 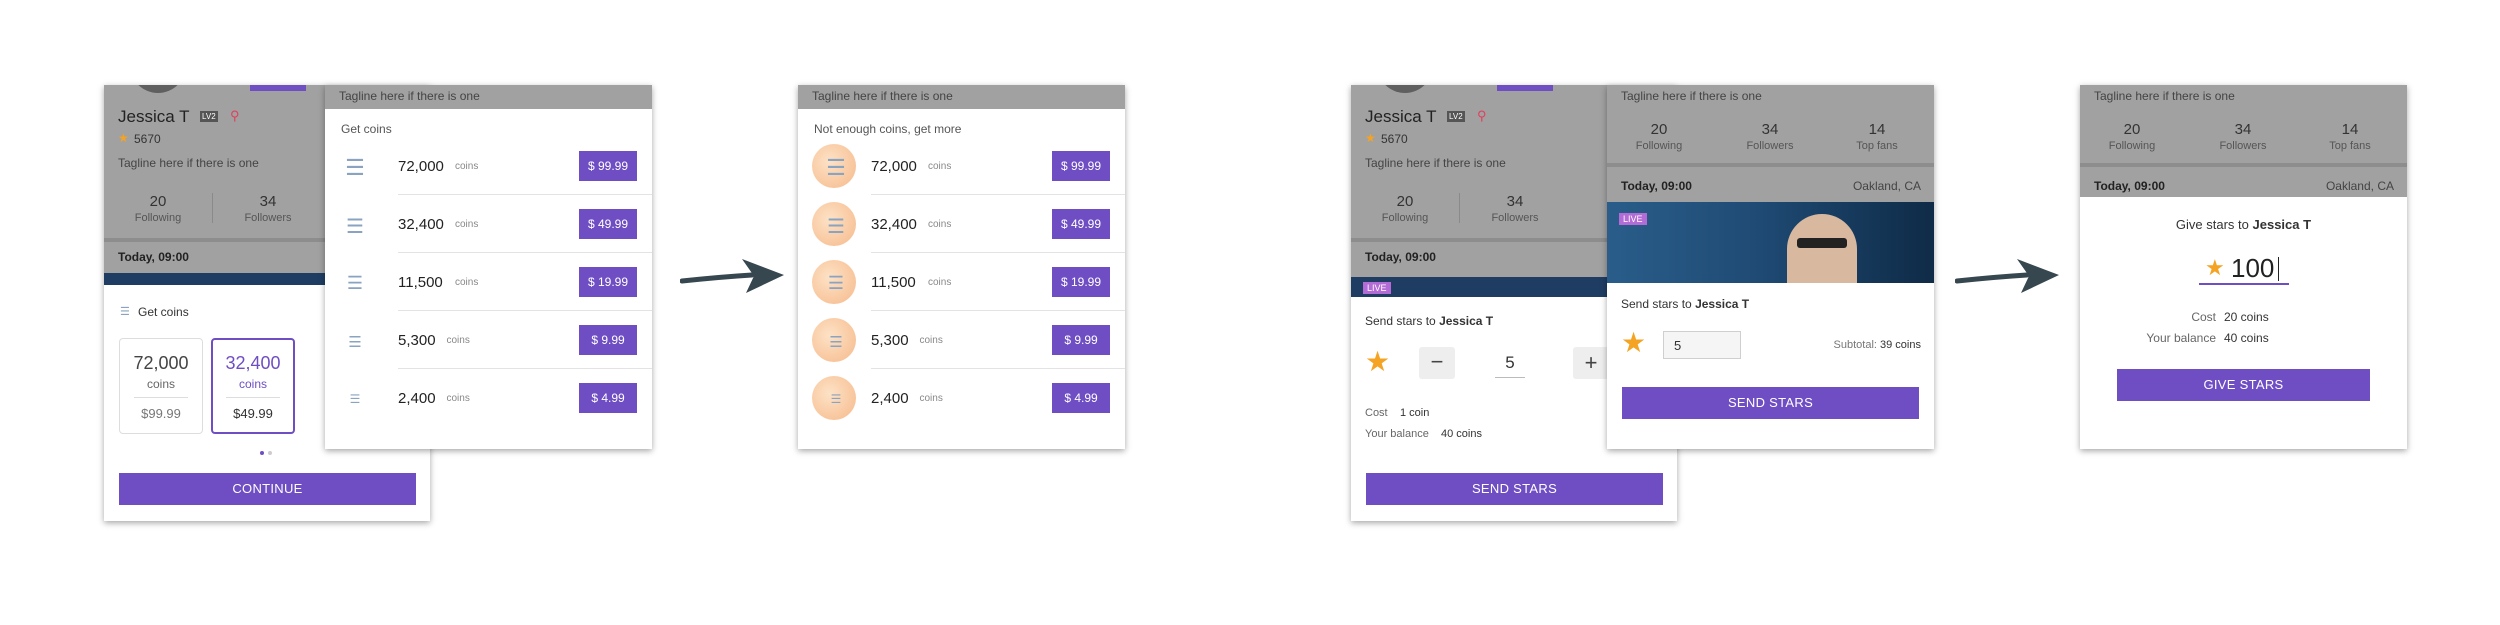 What do you see at coordinates (890, 340) in the screenshot?
I see `coin-package-amount: 5,300` at bounding box center [890, 340].